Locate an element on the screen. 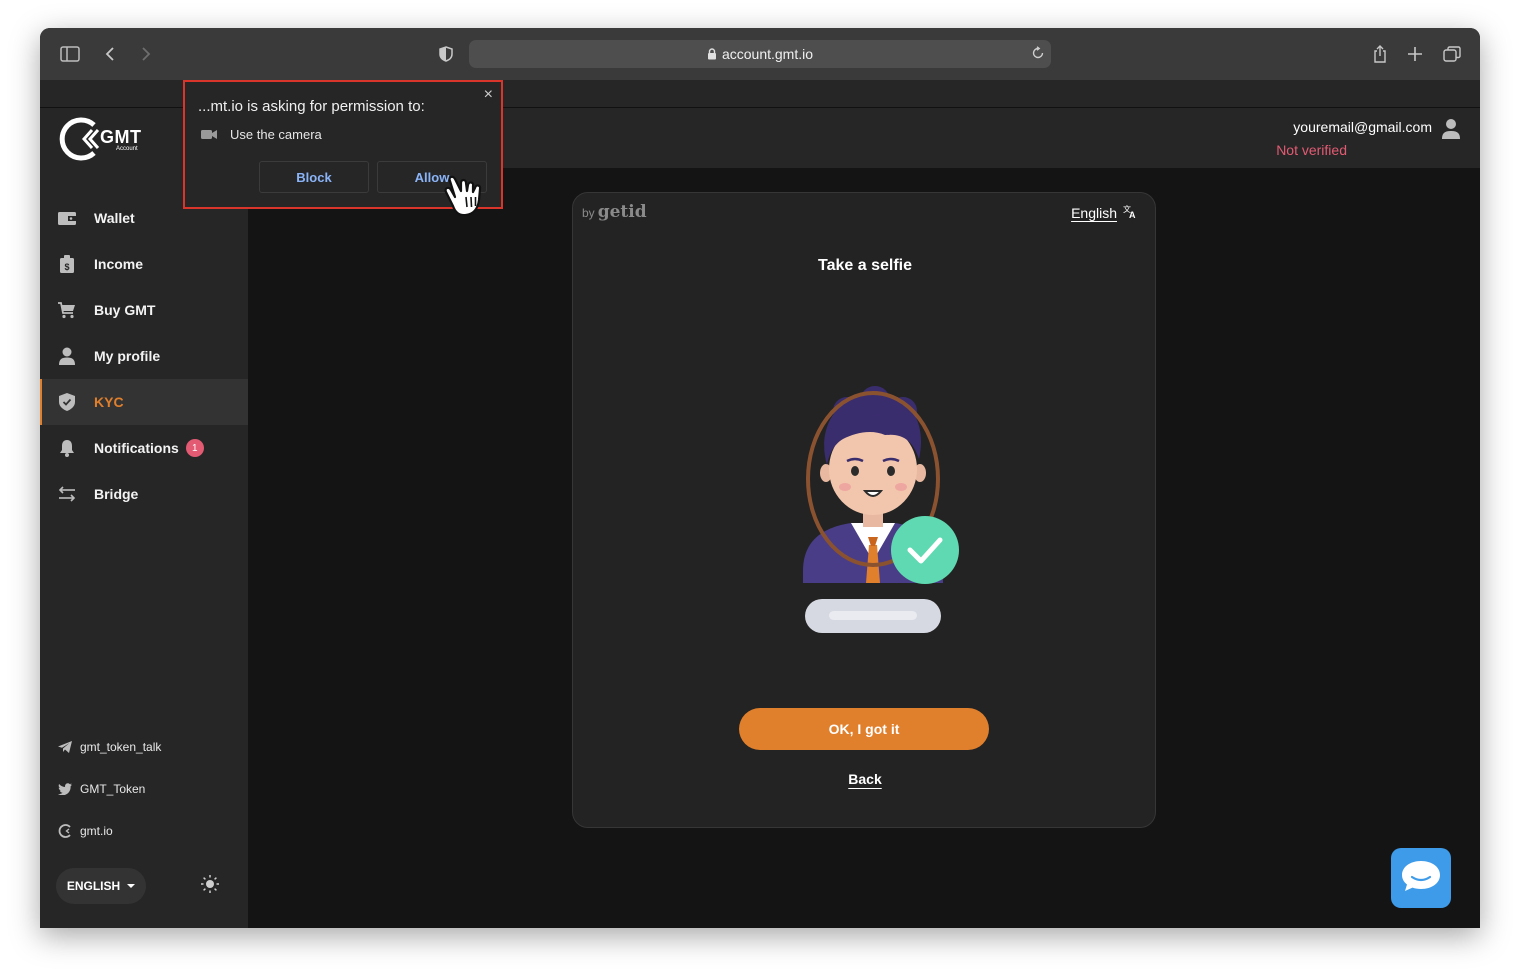  shield-icon is located at coordinates (67, 402).